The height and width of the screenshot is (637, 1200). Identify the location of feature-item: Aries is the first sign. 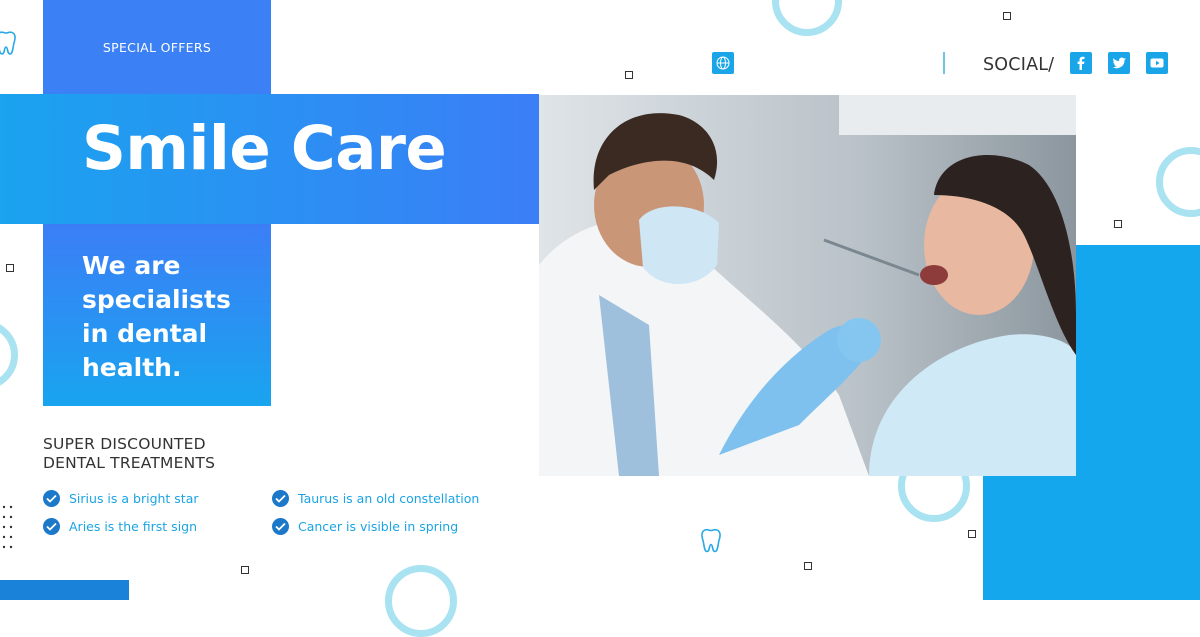
(120, 526).